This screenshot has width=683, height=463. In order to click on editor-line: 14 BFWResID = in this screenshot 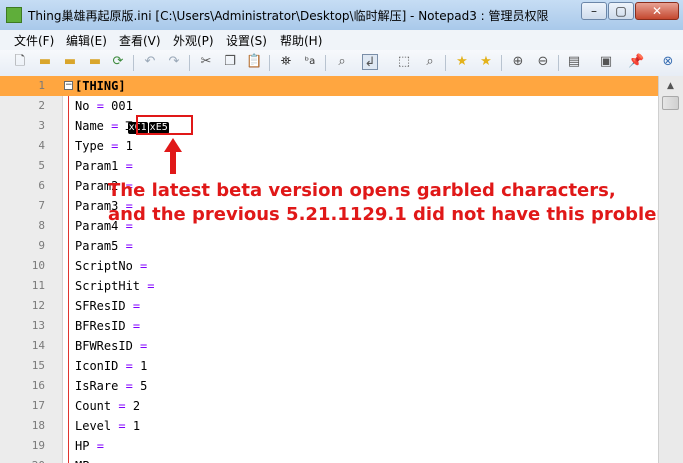, I will do `click(329, 346)`.